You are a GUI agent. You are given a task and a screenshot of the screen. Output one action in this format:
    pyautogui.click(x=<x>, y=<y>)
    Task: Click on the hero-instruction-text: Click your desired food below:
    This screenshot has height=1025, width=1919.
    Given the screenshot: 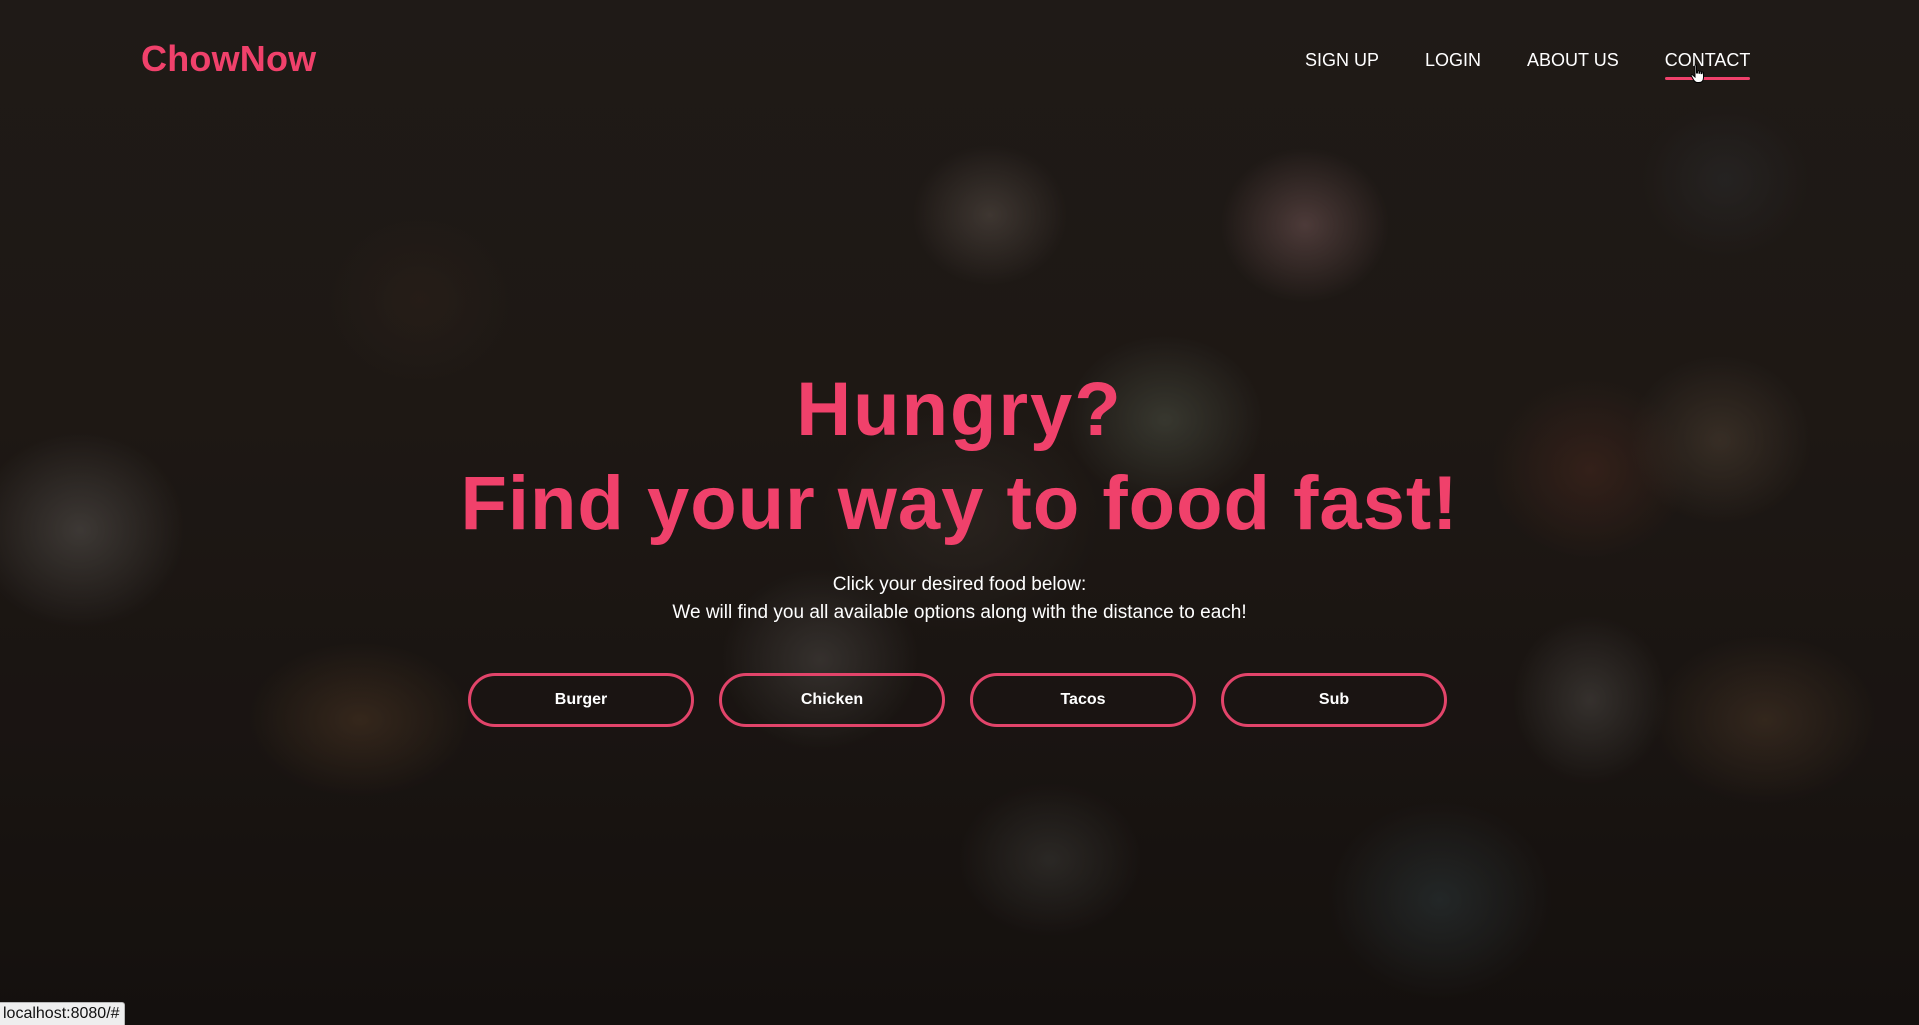 What is the action you would take?
    pyautogui.click(x=959, y=584)
    